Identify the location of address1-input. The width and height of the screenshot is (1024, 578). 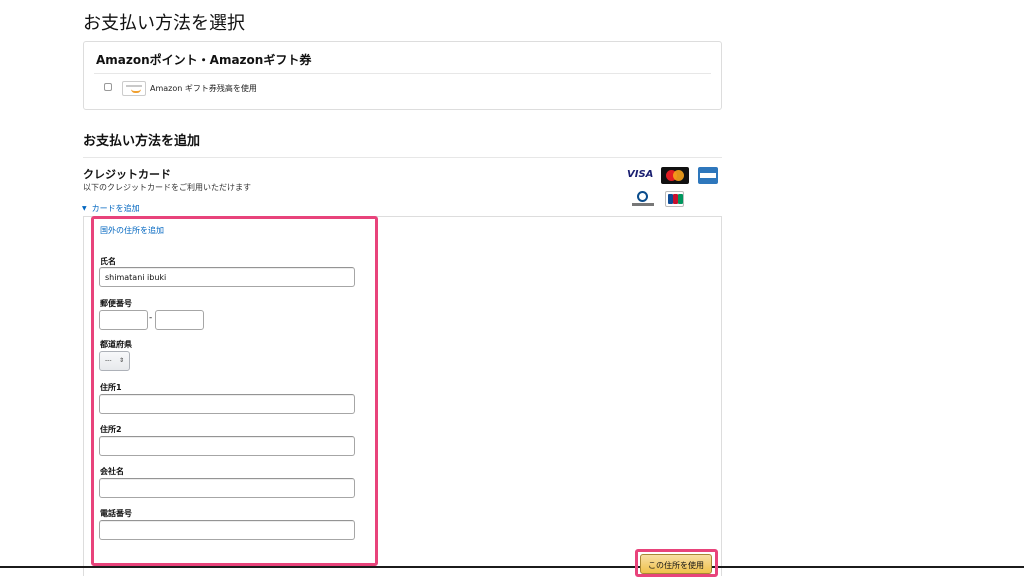
(227, 404).